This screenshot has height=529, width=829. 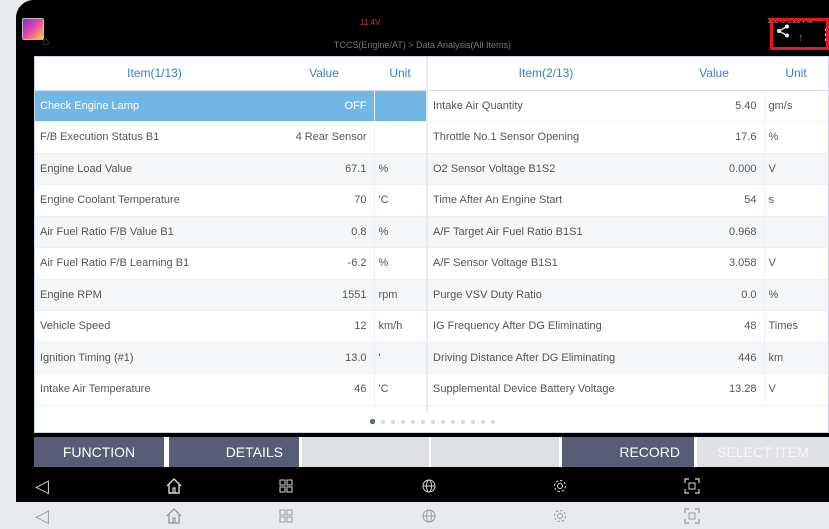 What do you see at coordinates (324, 295) in the screenshot?
I see `row-value: 1551` at bounding box center [324, 295].